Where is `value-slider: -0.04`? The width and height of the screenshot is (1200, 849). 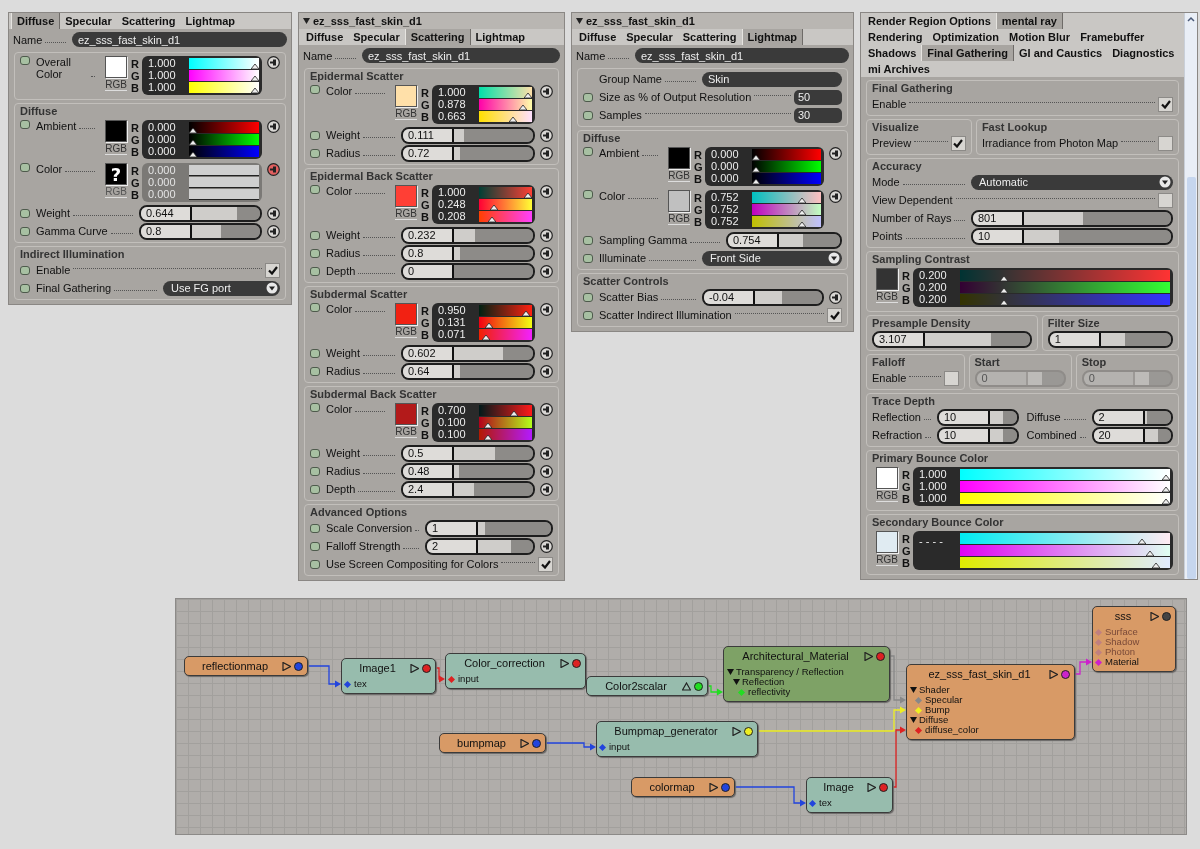 value-slider: -0.04 is located at coordinates (763, 297).